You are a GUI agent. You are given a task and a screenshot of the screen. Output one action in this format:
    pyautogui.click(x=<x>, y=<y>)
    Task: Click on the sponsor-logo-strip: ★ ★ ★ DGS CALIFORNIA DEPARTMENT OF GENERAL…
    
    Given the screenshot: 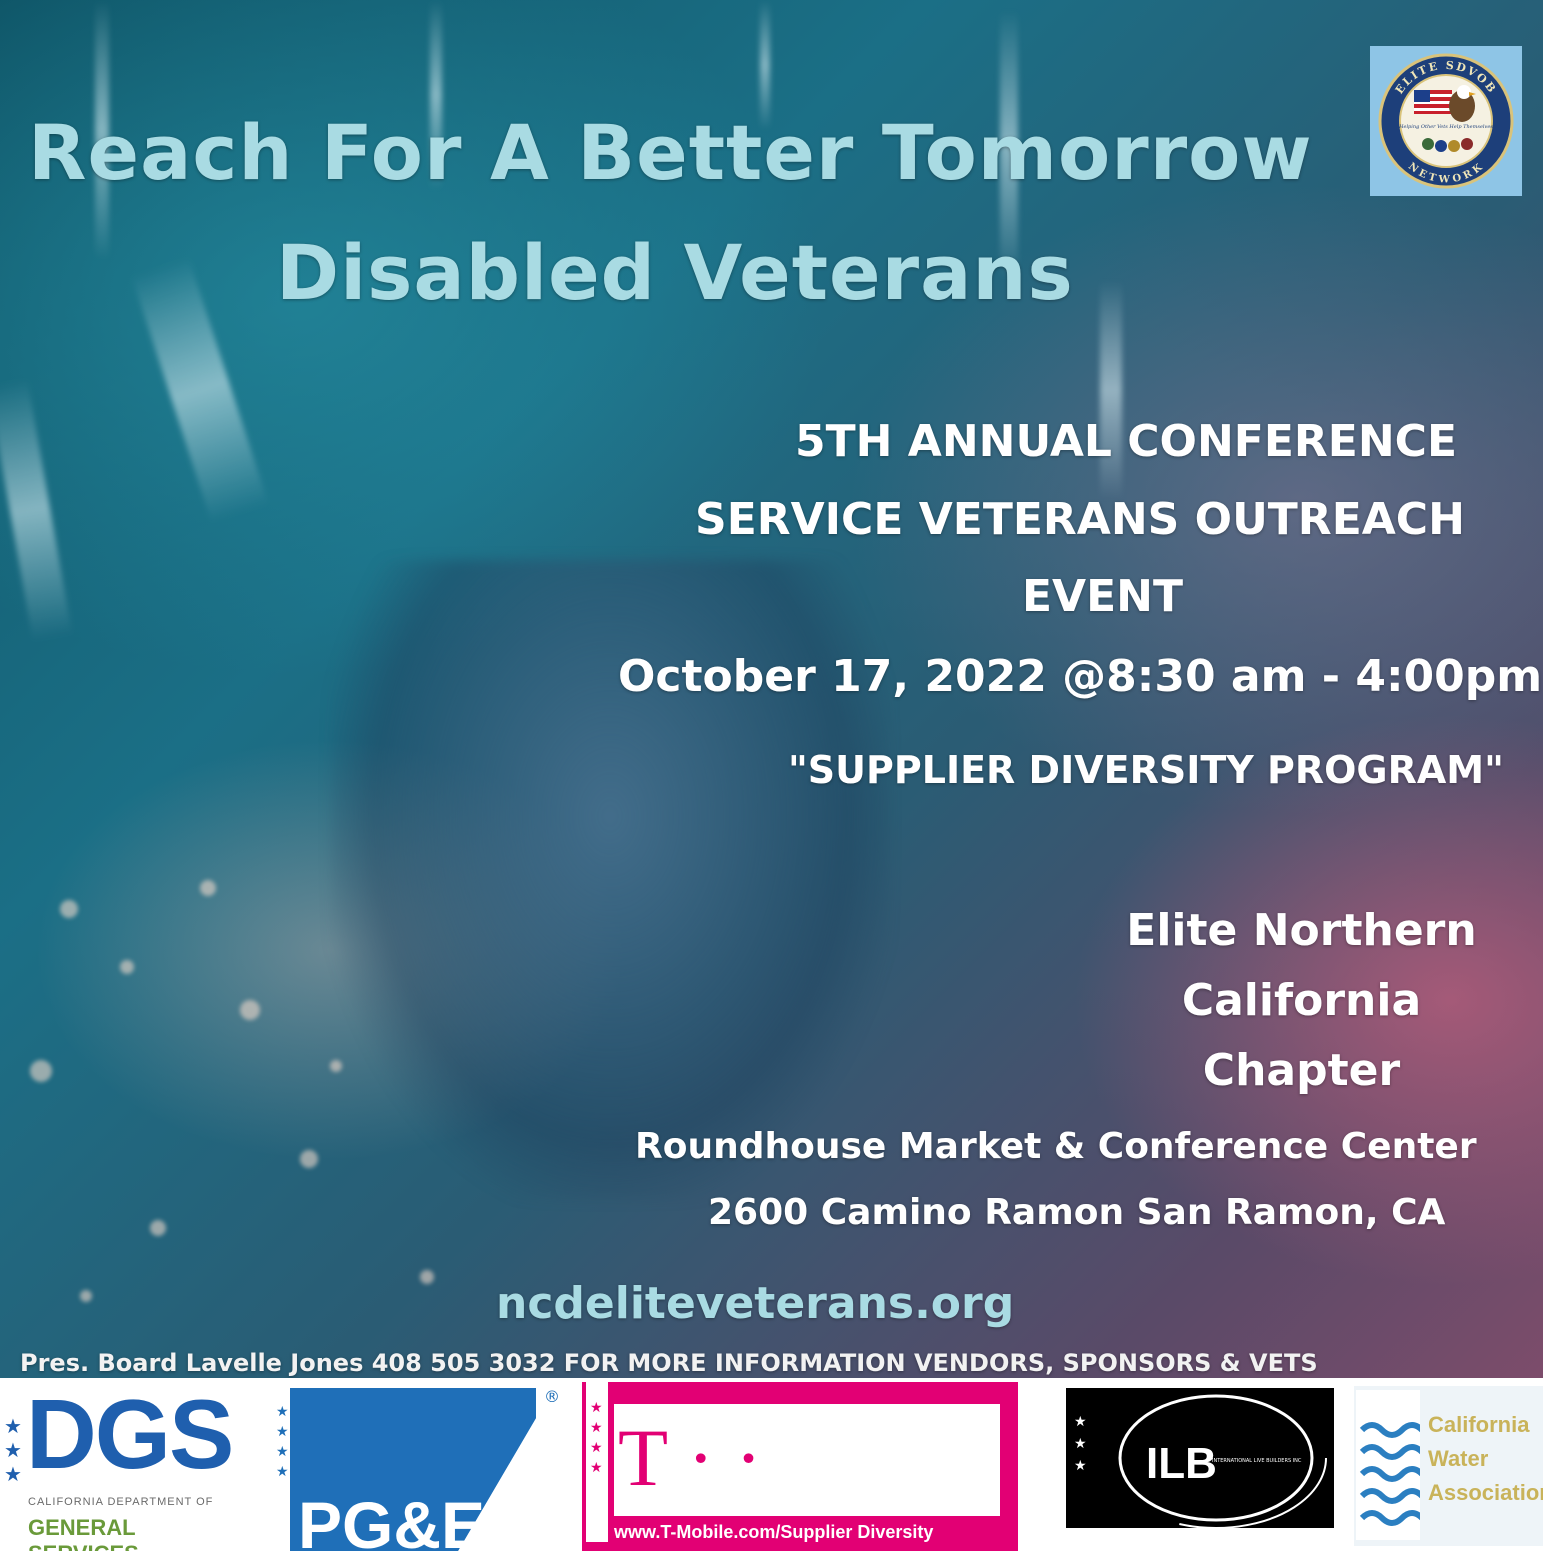 What is the action you would take?
    pyautogui.click(x=771, y=1464)
    